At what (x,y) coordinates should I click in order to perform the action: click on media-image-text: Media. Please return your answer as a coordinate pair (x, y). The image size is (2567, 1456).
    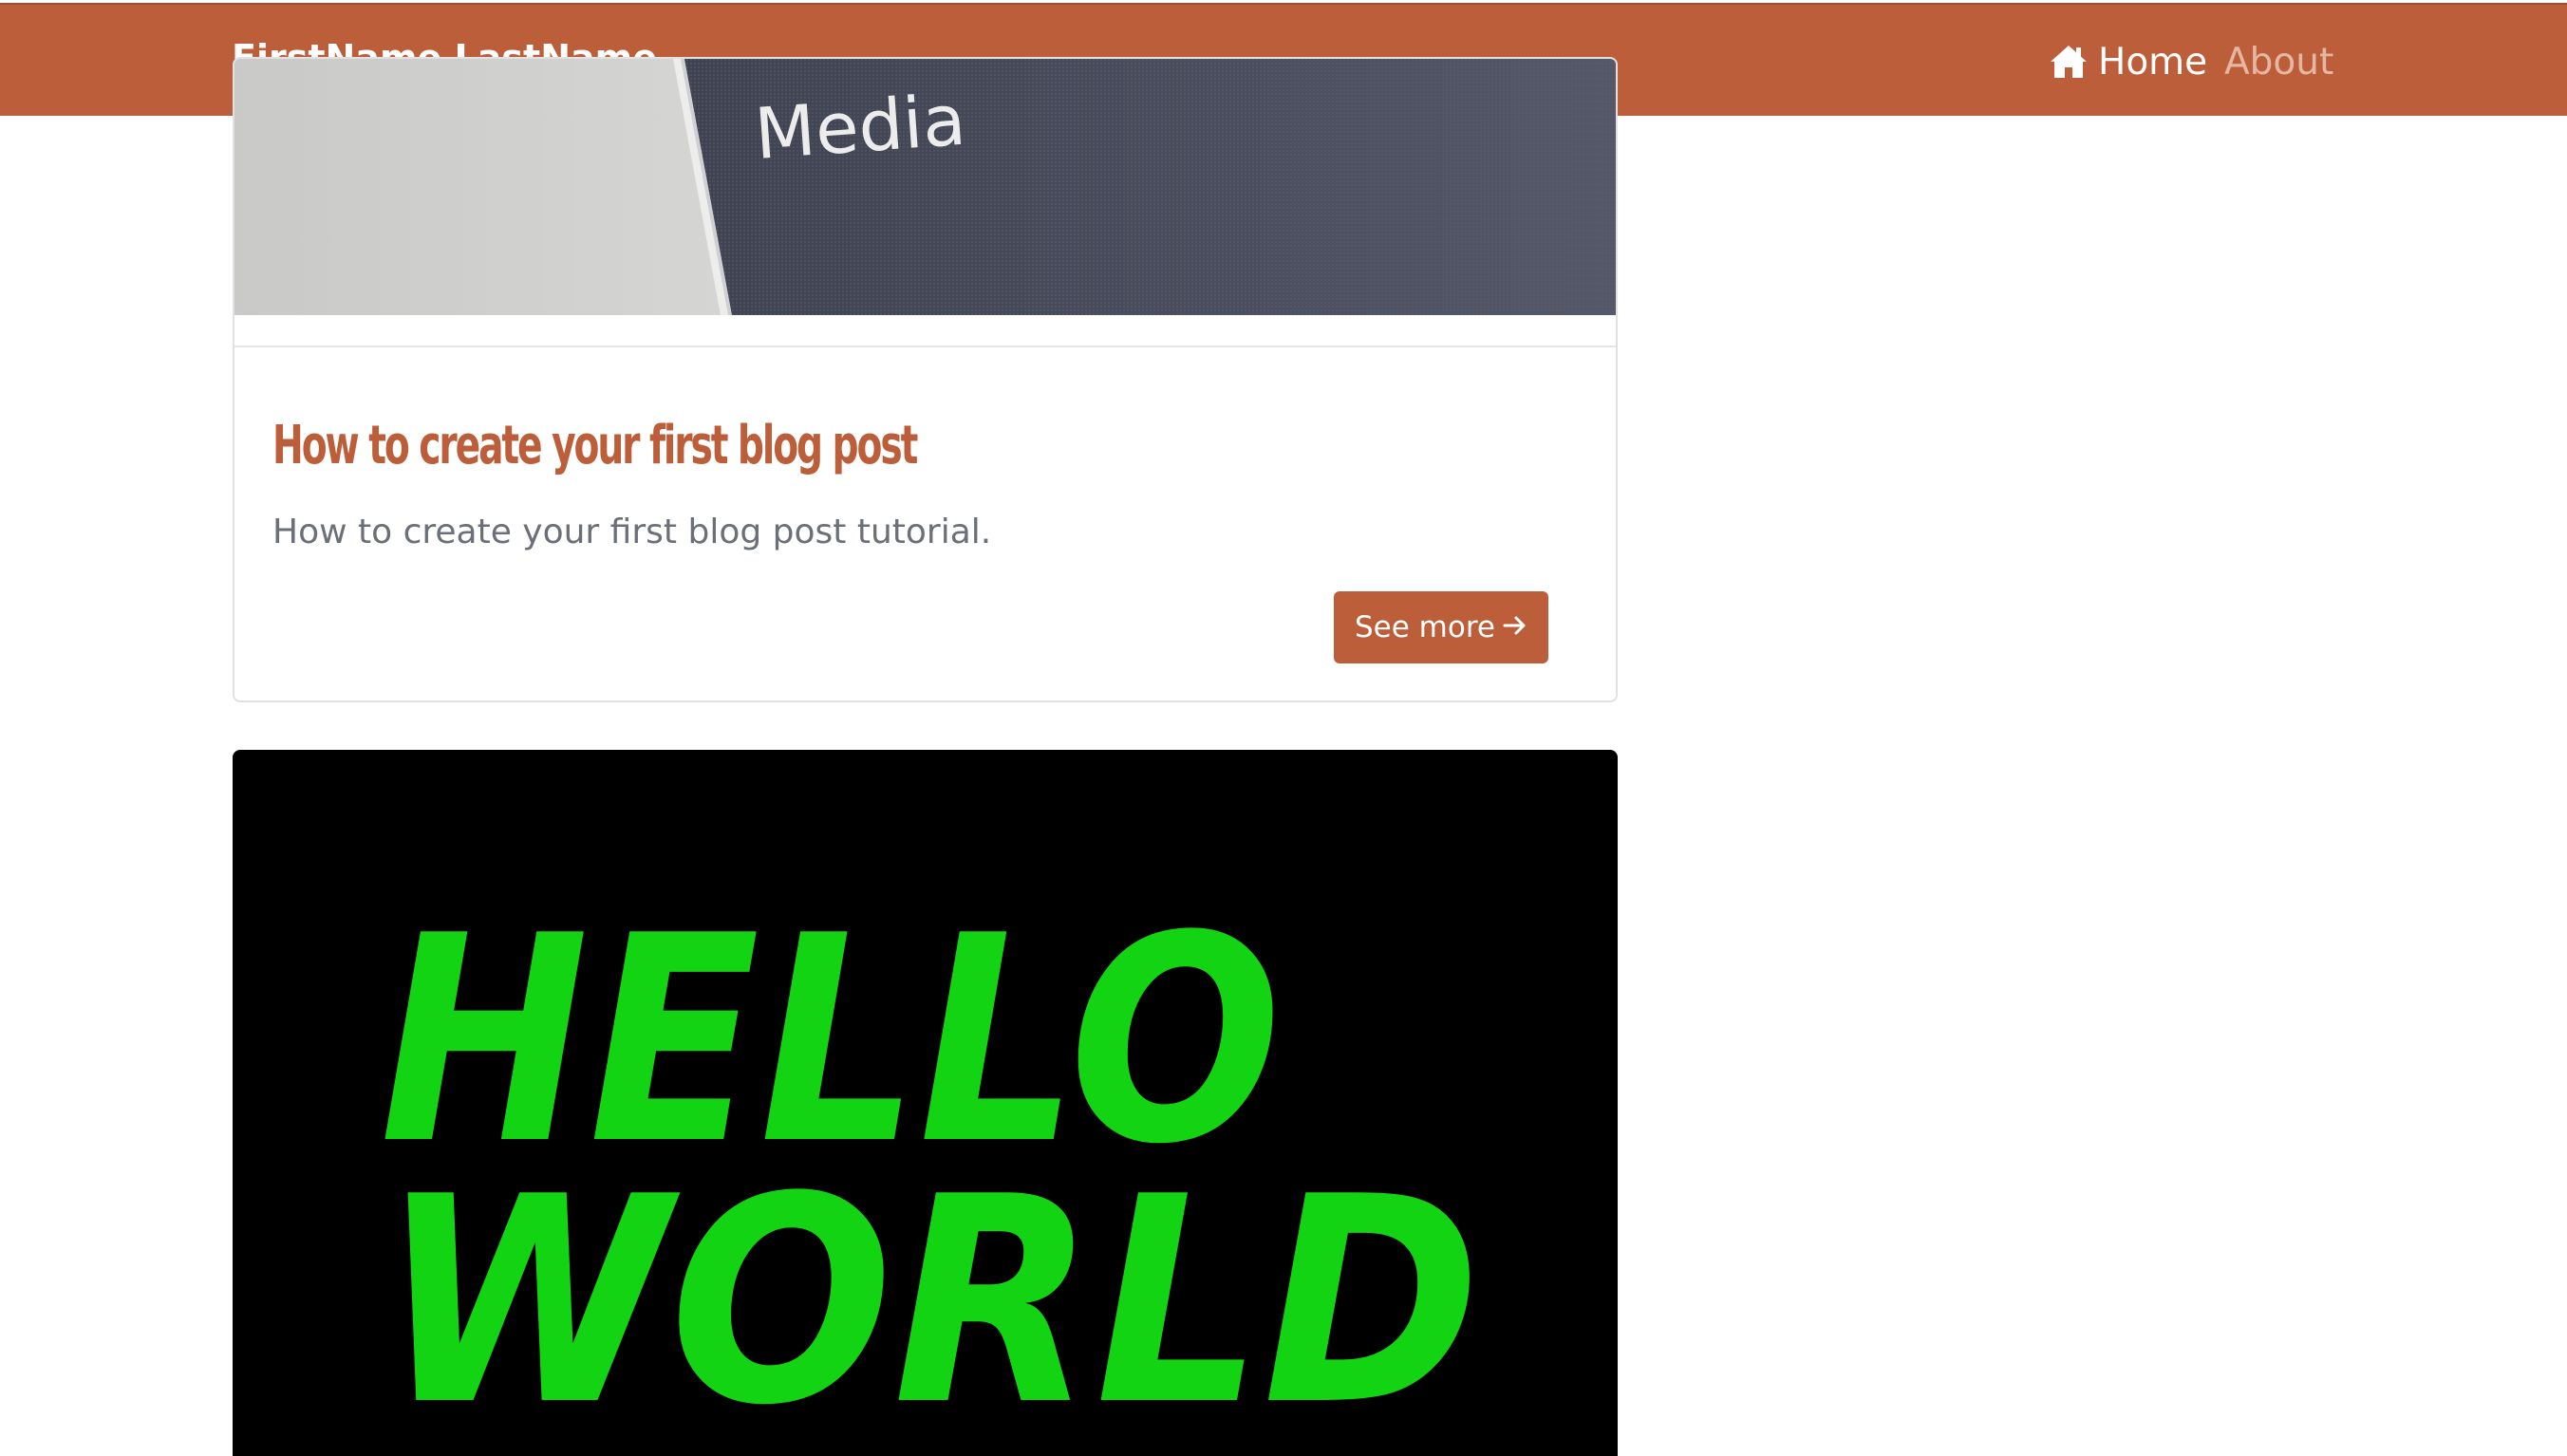
    Looking at the image, I should click on (860, 128).